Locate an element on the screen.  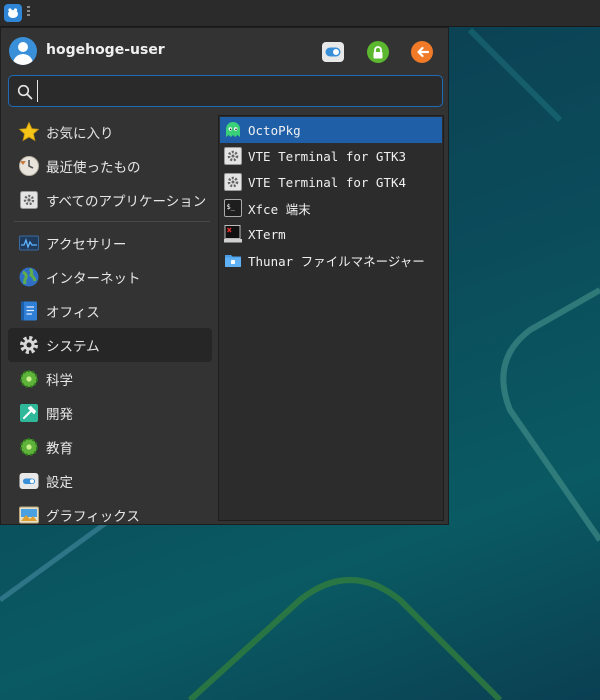
category-recent: 最近使ったもの is located at coordinates (110, 166).